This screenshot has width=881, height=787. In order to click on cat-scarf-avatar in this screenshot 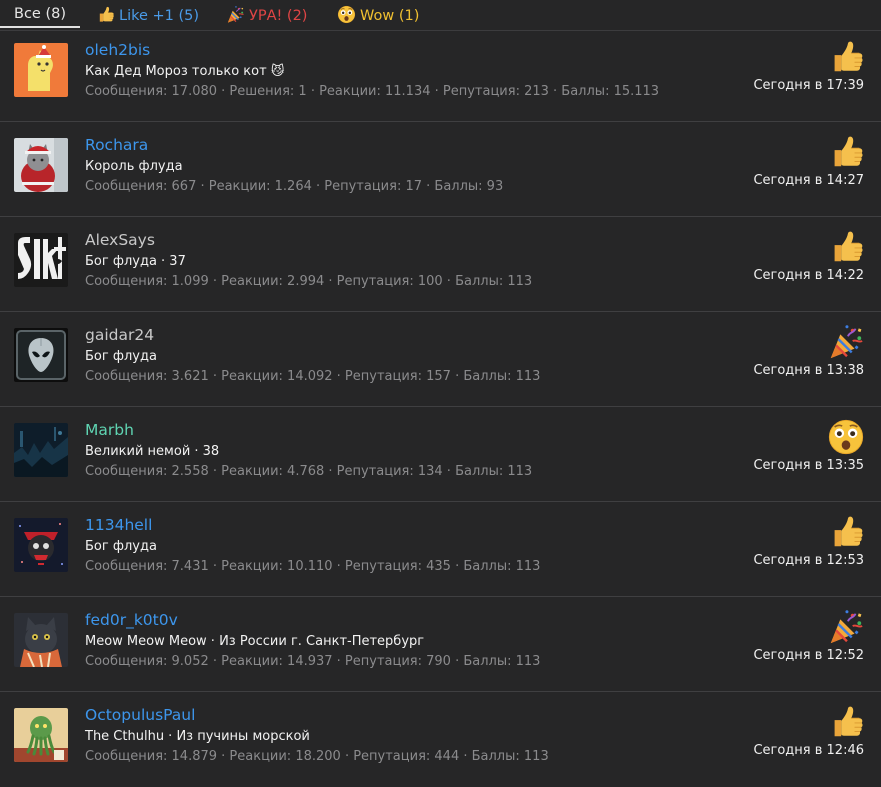, I will do `click(41, 640)`.